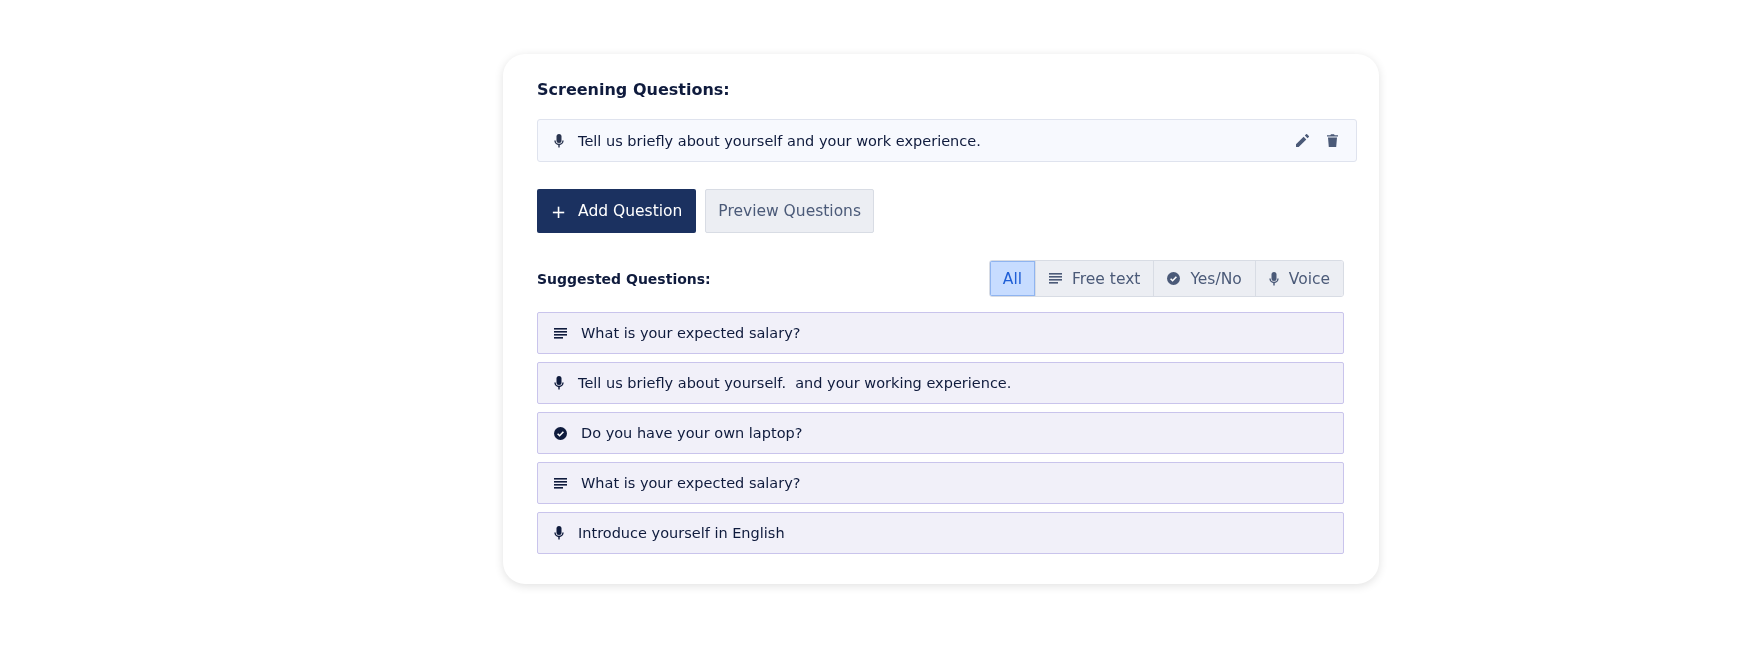 The height and width of the screenshot is (667, 1757). Describe the element at coordinates (1094, 278) in the screenshot. I see `filter-tab: Free text` at that location.